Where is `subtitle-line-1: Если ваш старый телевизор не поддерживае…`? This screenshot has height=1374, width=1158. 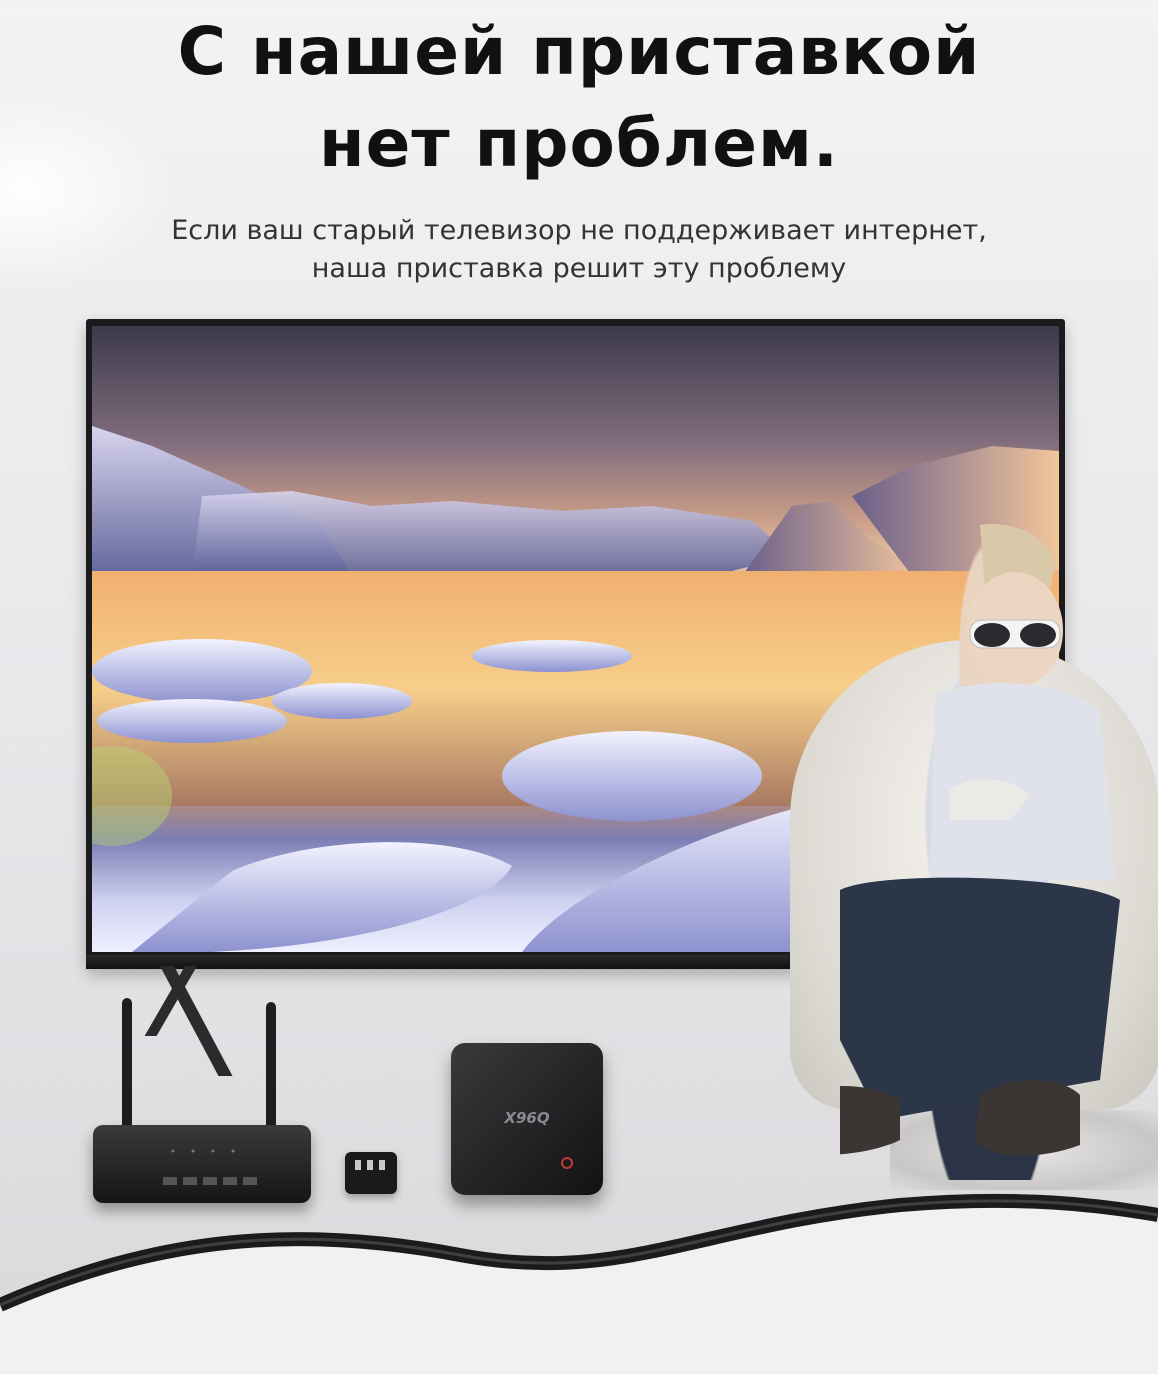
subtitle-line-1: Если ваш старый телевизор не поддерживае… is located at coordinates (579, 230).